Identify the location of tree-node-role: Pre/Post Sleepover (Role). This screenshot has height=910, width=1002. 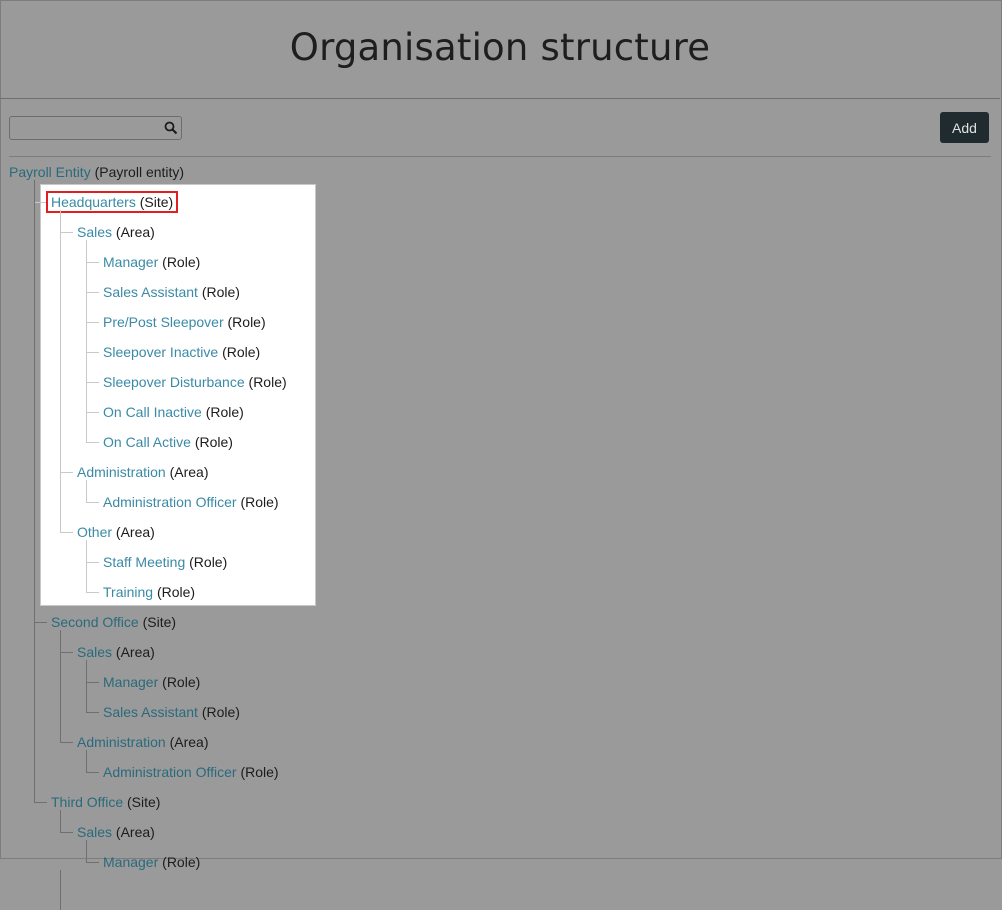
(184, 322).